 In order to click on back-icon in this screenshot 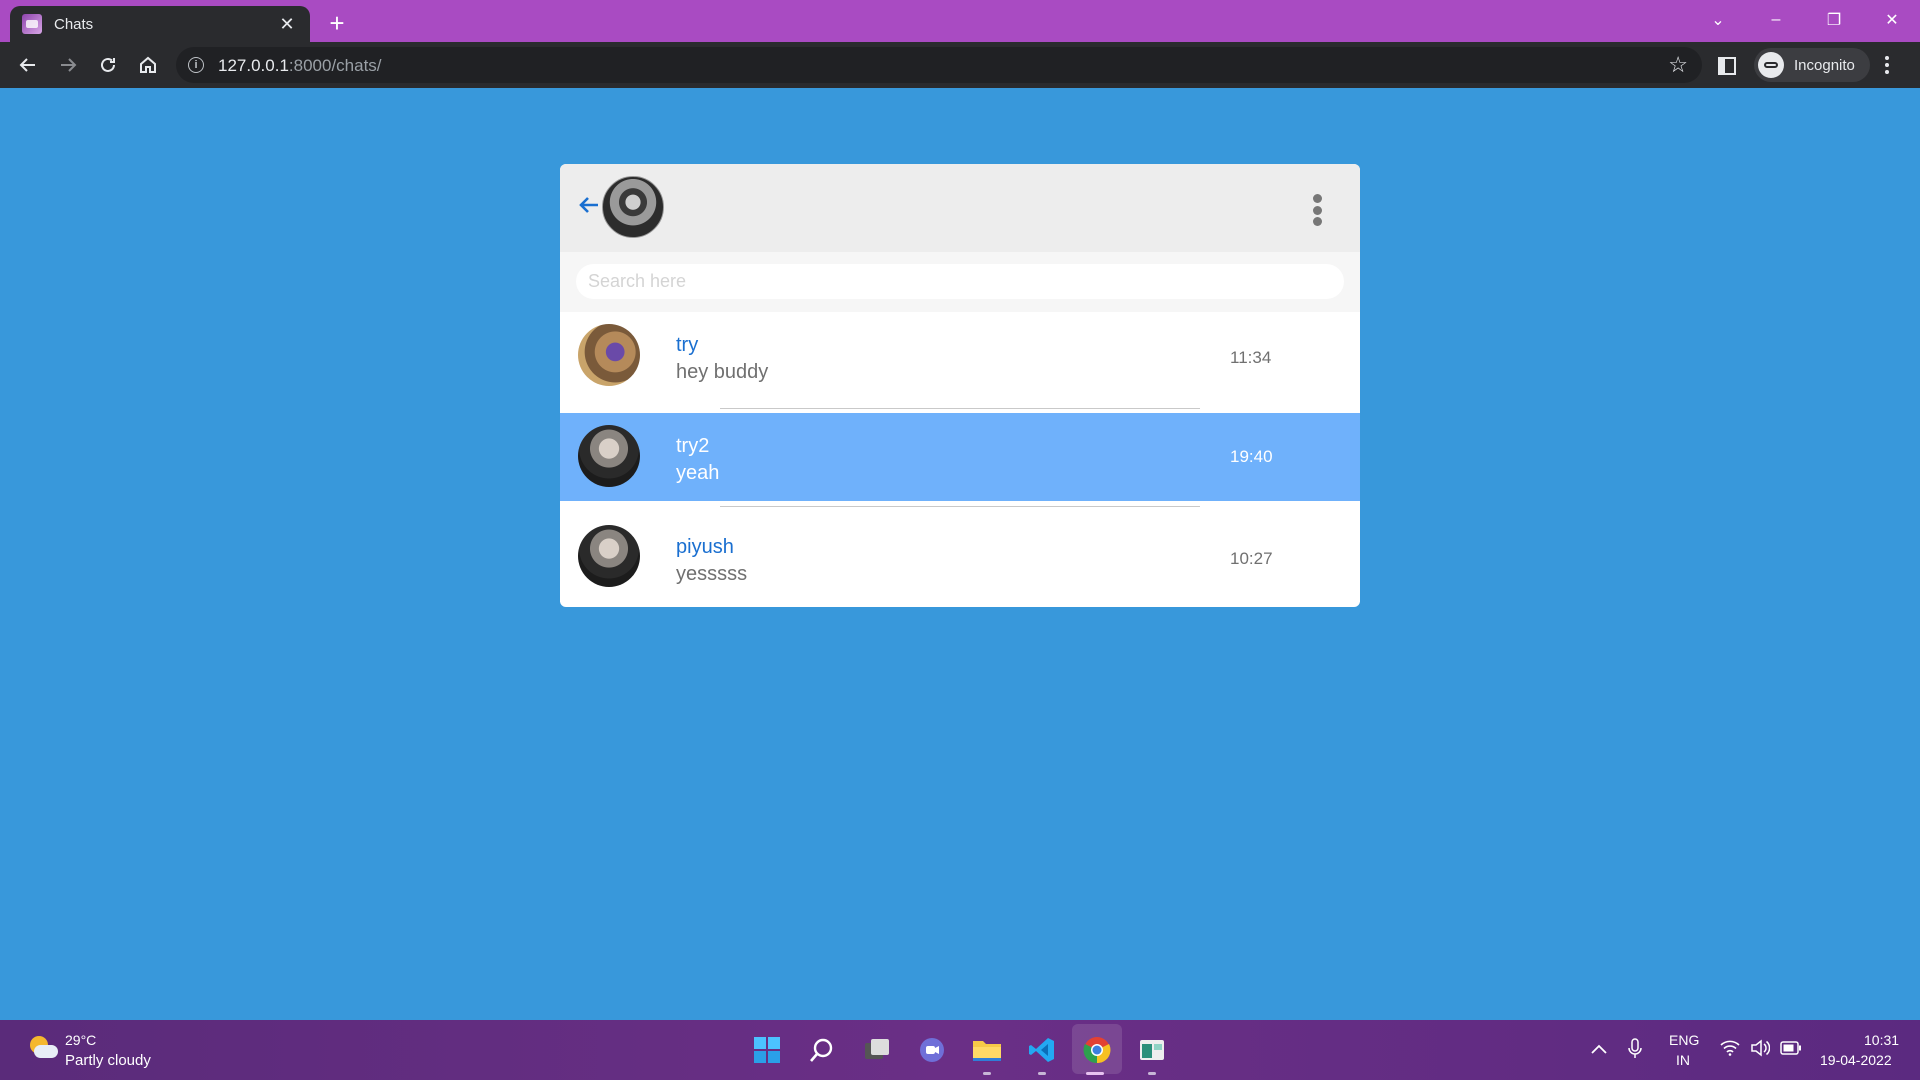, I will do `click(28, 65)`.